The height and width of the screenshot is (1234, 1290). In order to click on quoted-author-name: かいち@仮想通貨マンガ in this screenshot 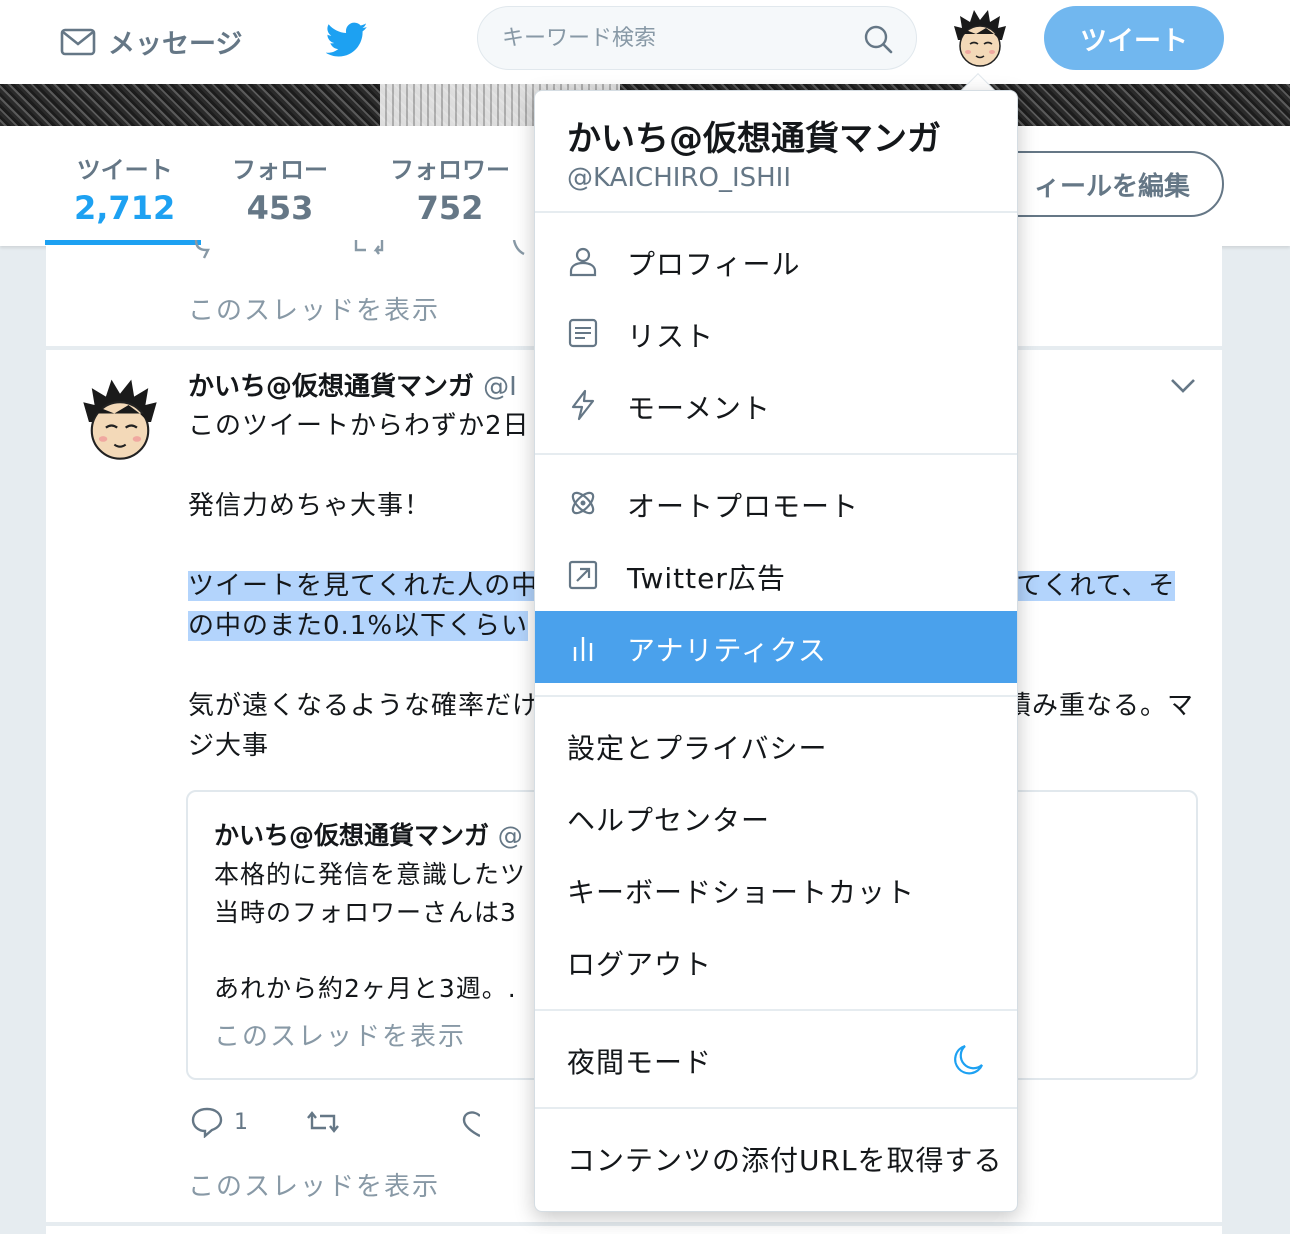, I will do `click(352, 835)`.